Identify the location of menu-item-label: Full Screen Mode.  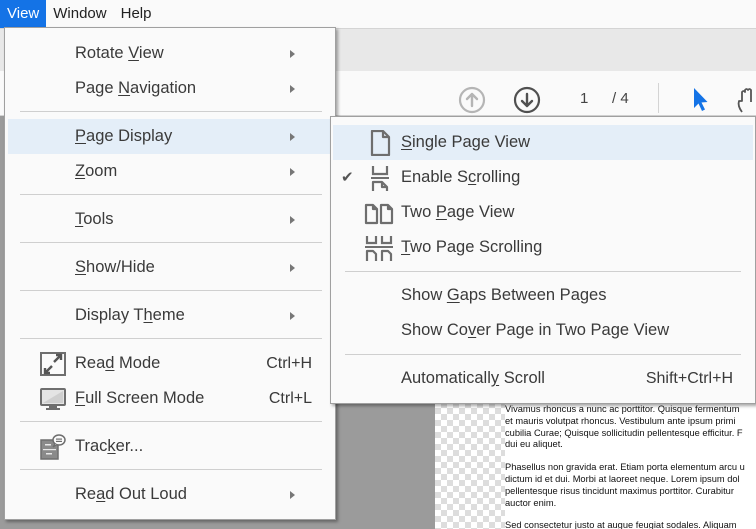
(140, 398).